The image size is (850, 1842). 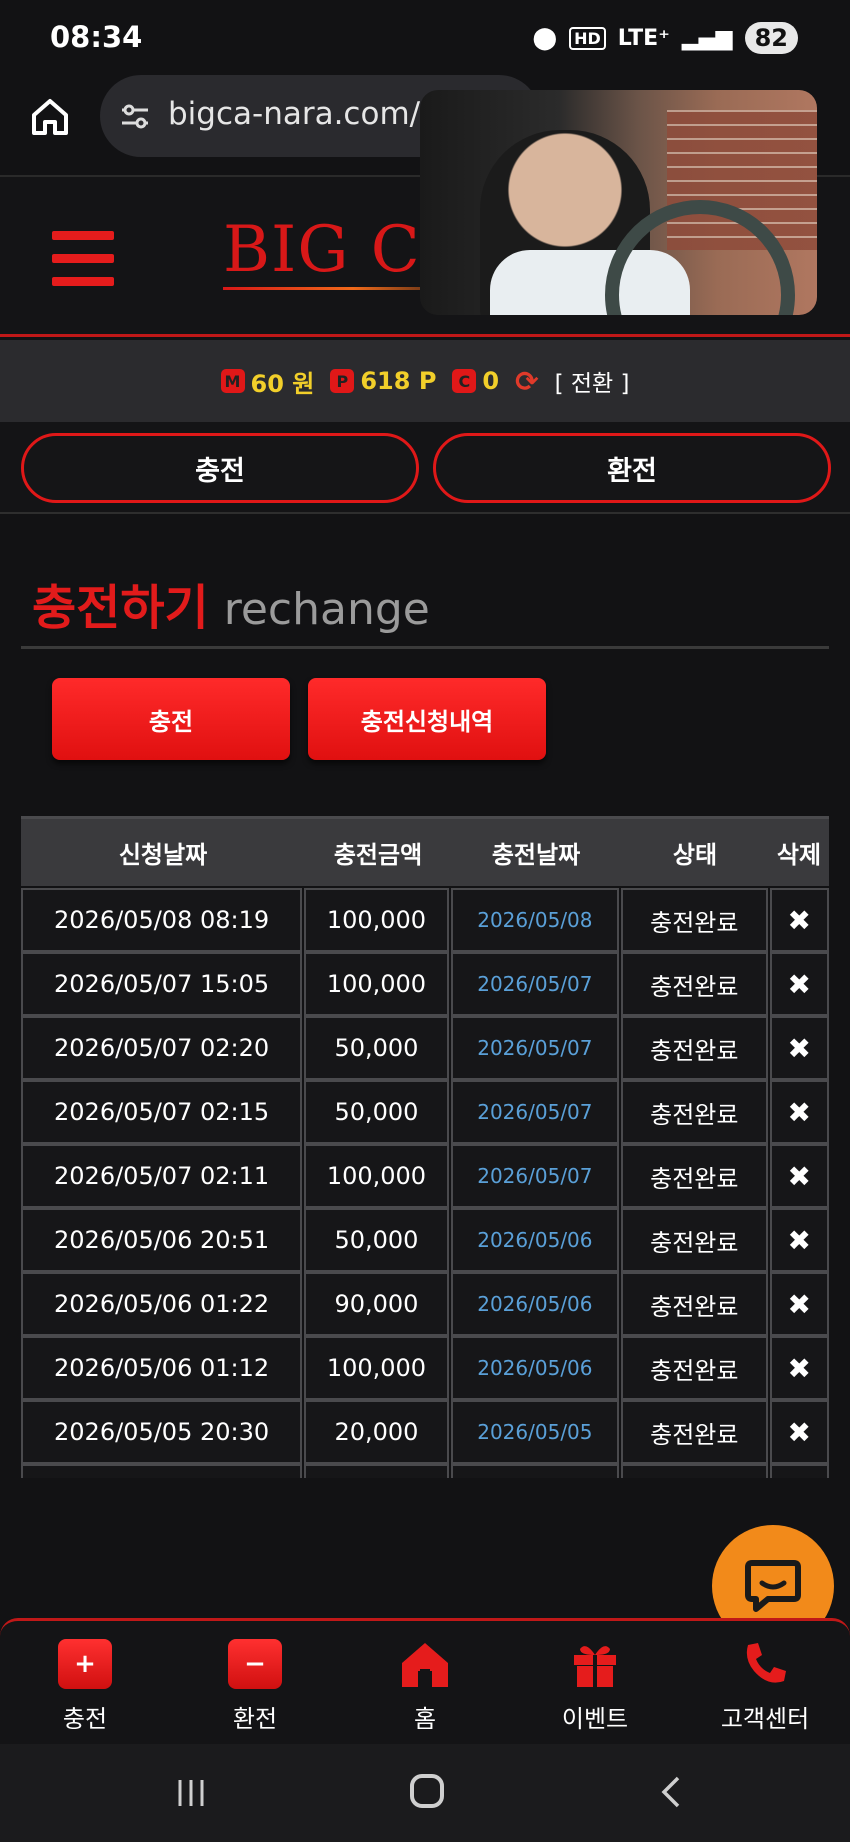 What do you see at coordinates (425, 37) in the screenshot?
I see `status-bar: 08:34 ⬤ HD LTE⁺ ▂▄▆ 82` at bounding box center [425, 37].